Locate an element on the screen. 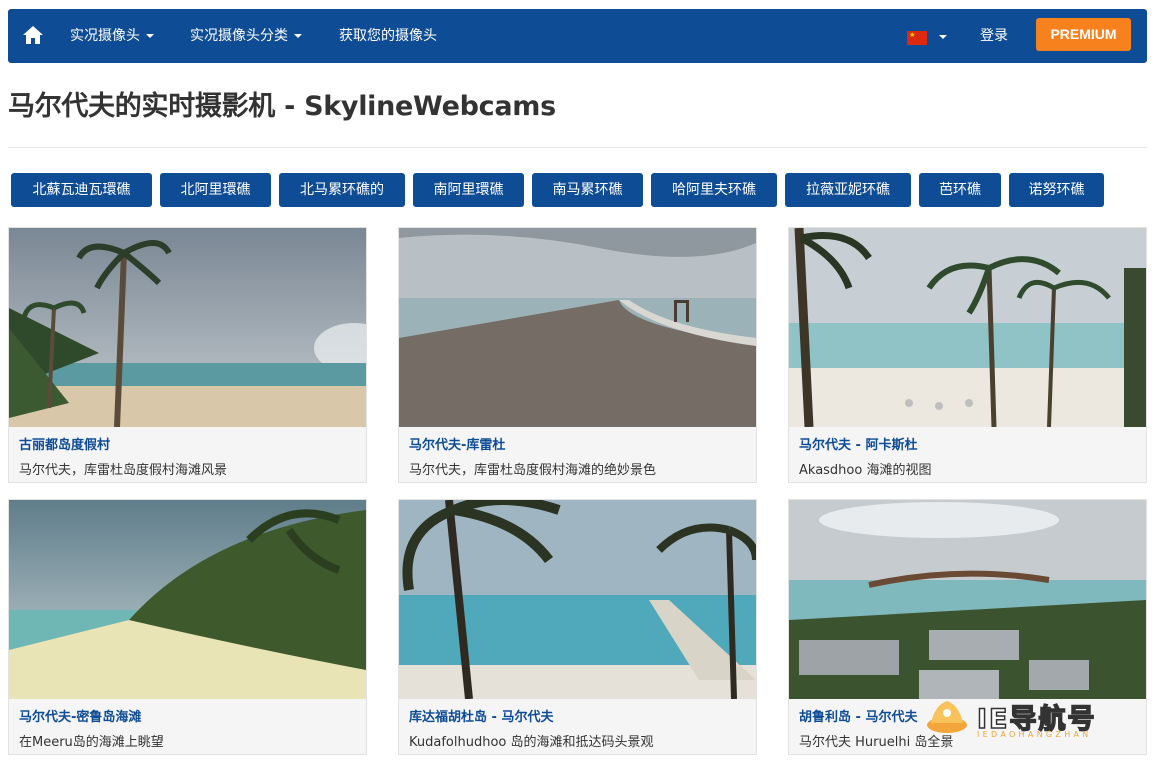 The width and height of the screenshot is (1159, 763). card-title: 马尔代夫 - 阿卡斯杜 is located at coordinates (858, 443).